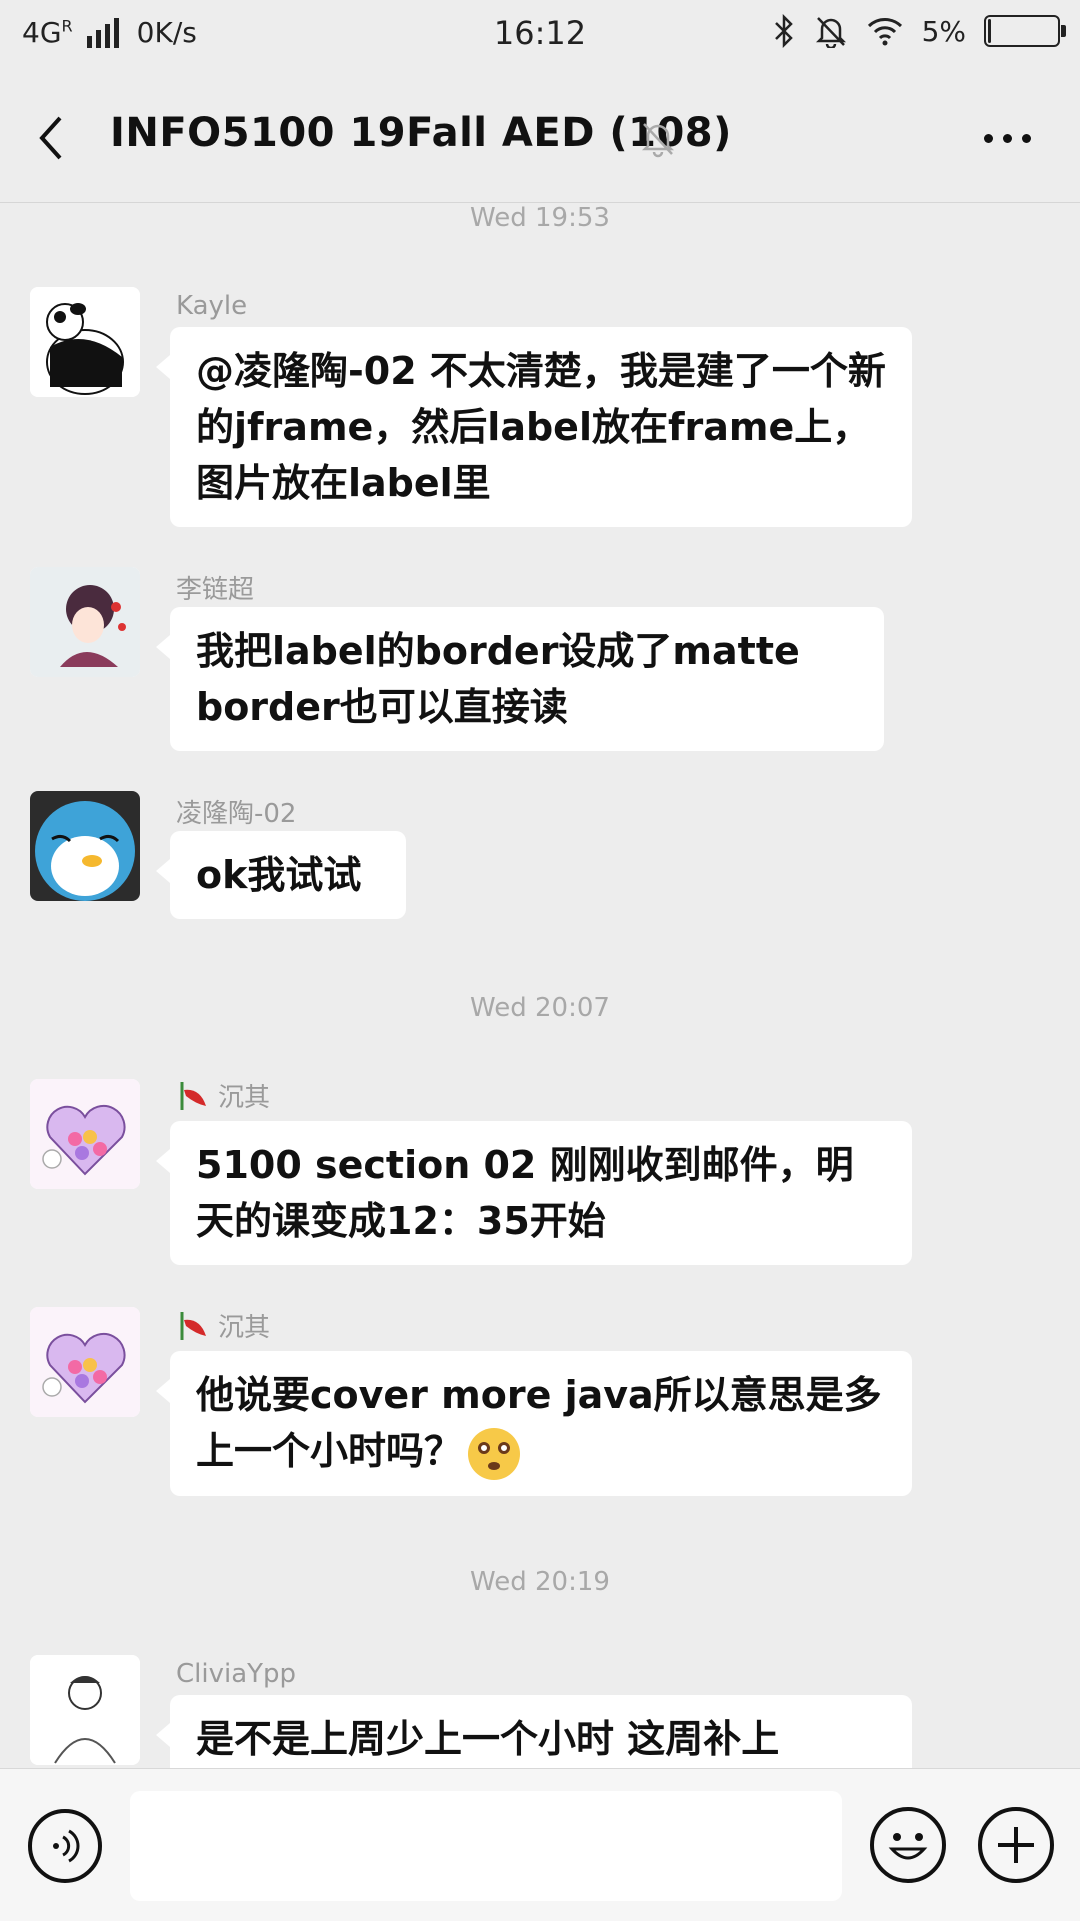 This screenshot has height=1921, width=1080. Describe the element at coordinates (281, 875) in the screenshot. I see `message-bubble: ok我试试` at that location.